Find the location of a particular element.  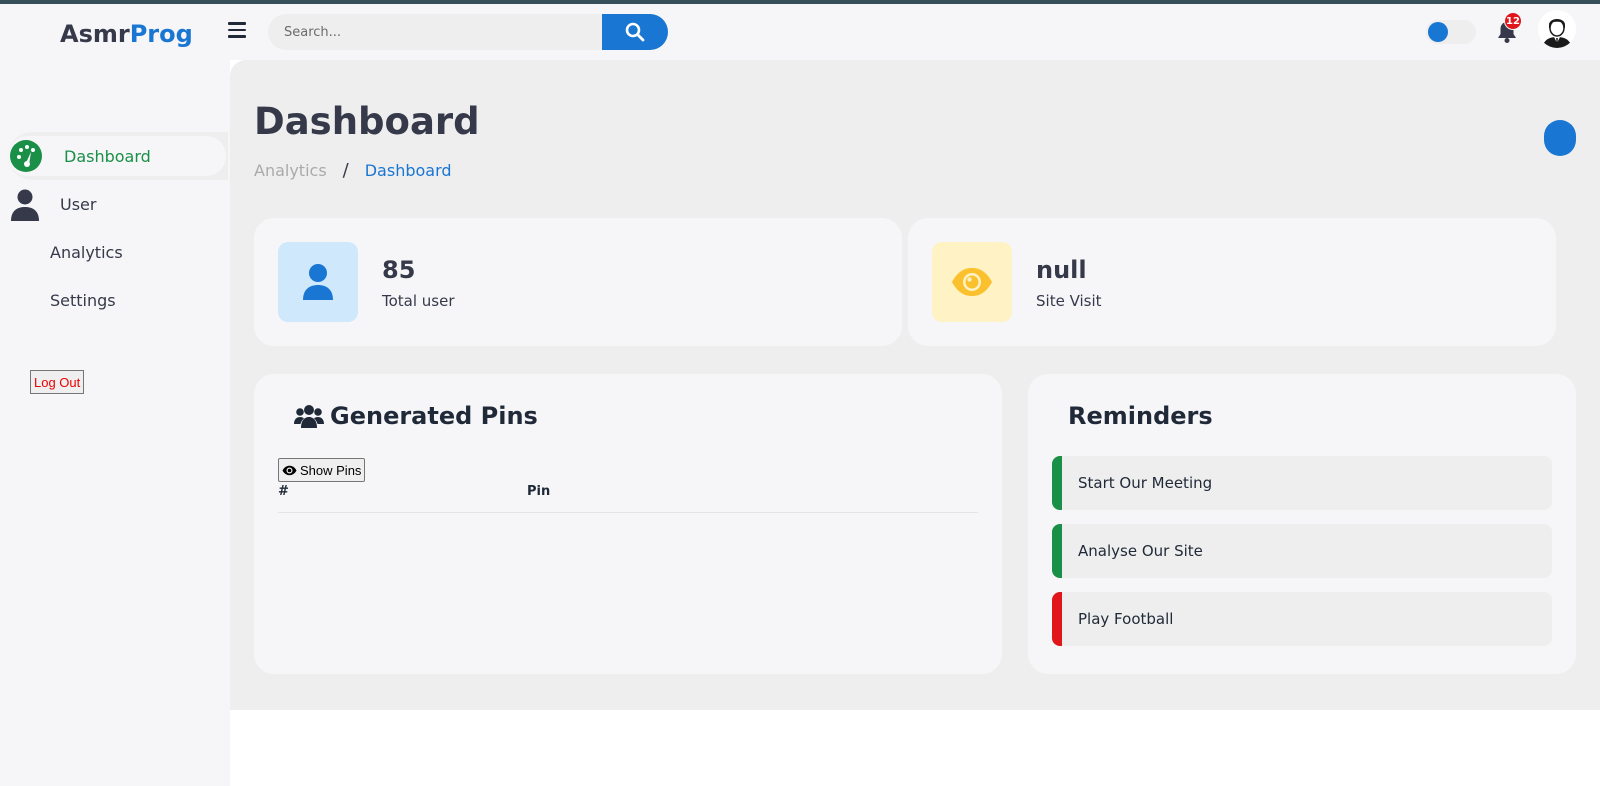

show-pins-button: Show Pins is located at coordinates (322, 470).